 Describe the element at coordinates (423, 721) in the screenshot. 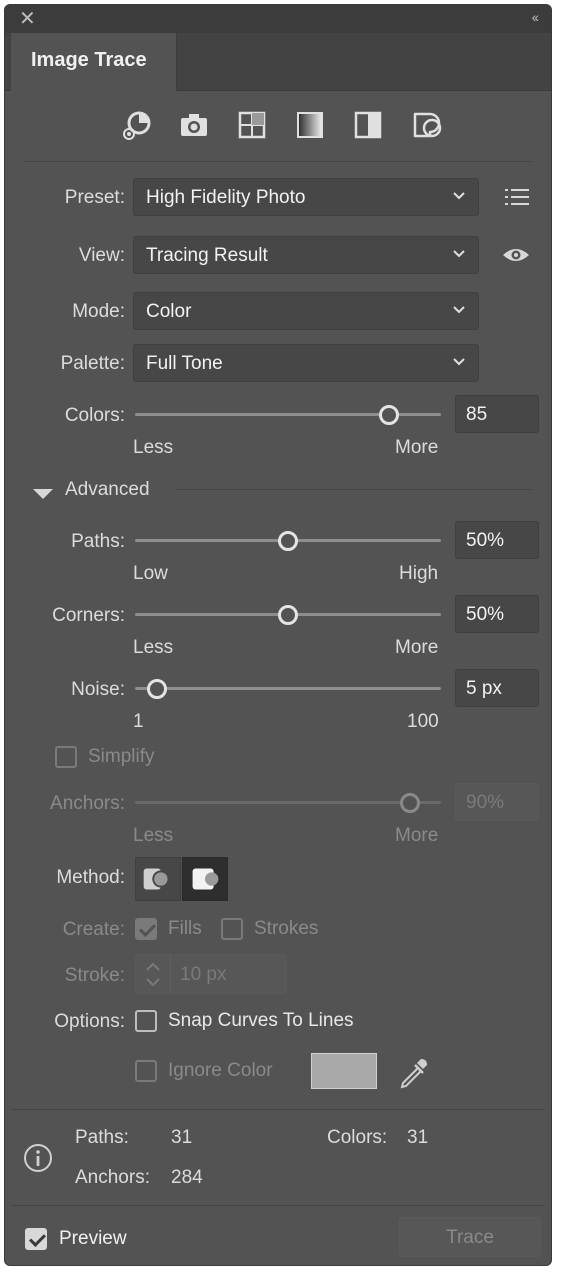

I see `noise-max-label: 100` at that location.